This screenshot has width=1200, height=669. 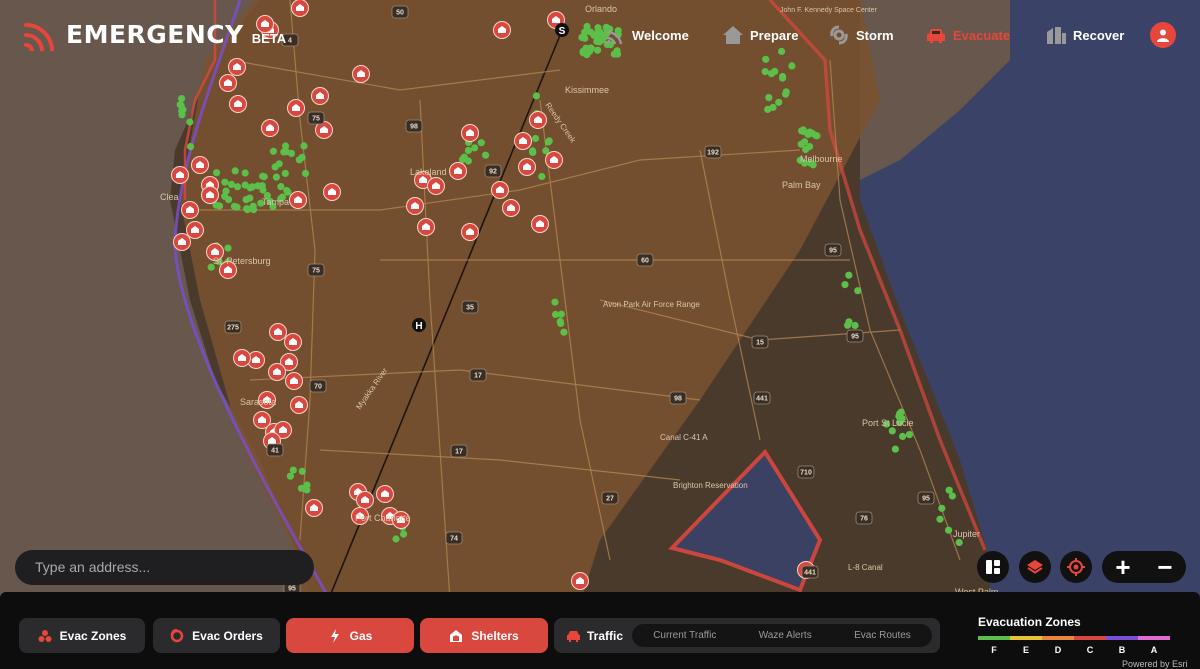 What do you see at coordinates (82, 635) in the screenshot?
I see `evac-zones-button: Evac Zones` at bounding box center [82, 635].